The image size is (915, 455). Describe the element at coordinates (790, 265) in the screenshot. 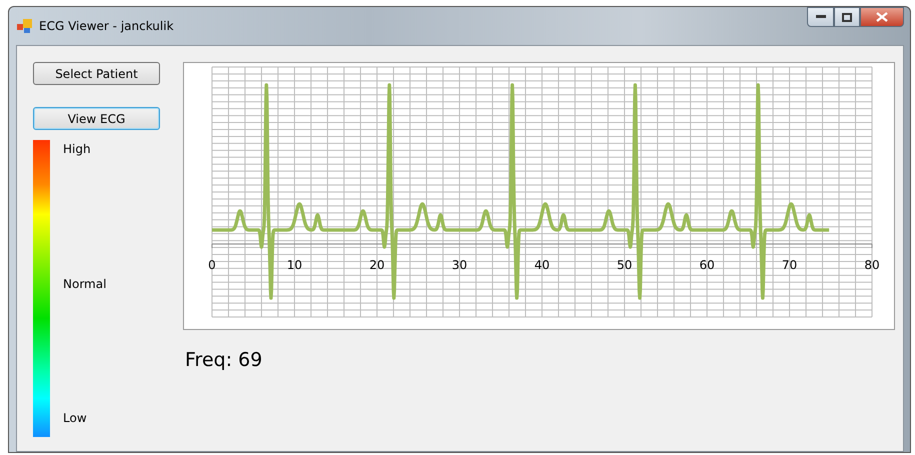

I see `axis-tick-label: 70` at that location.